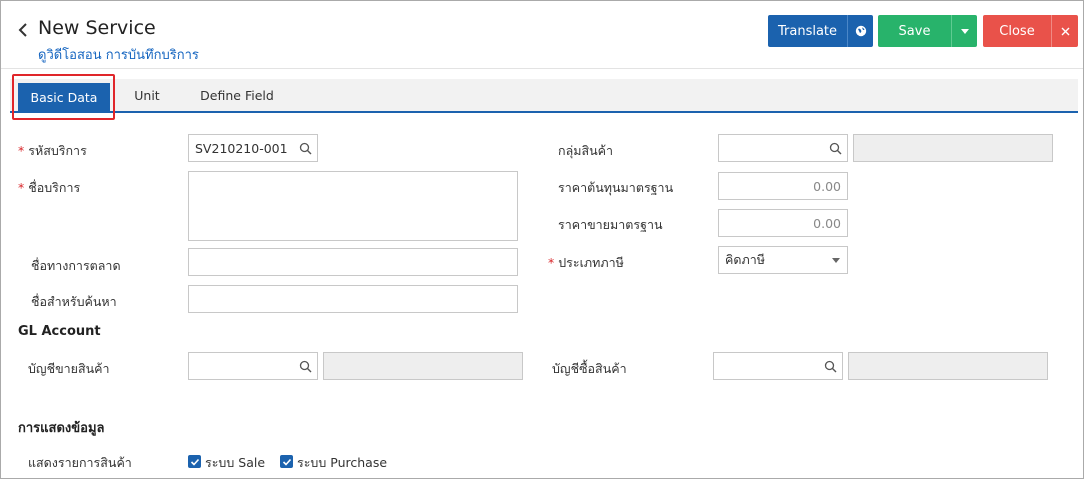  Describe the element at coordinates (63, 97) in the screenshot. I see `tab-highlight-box` at that location.